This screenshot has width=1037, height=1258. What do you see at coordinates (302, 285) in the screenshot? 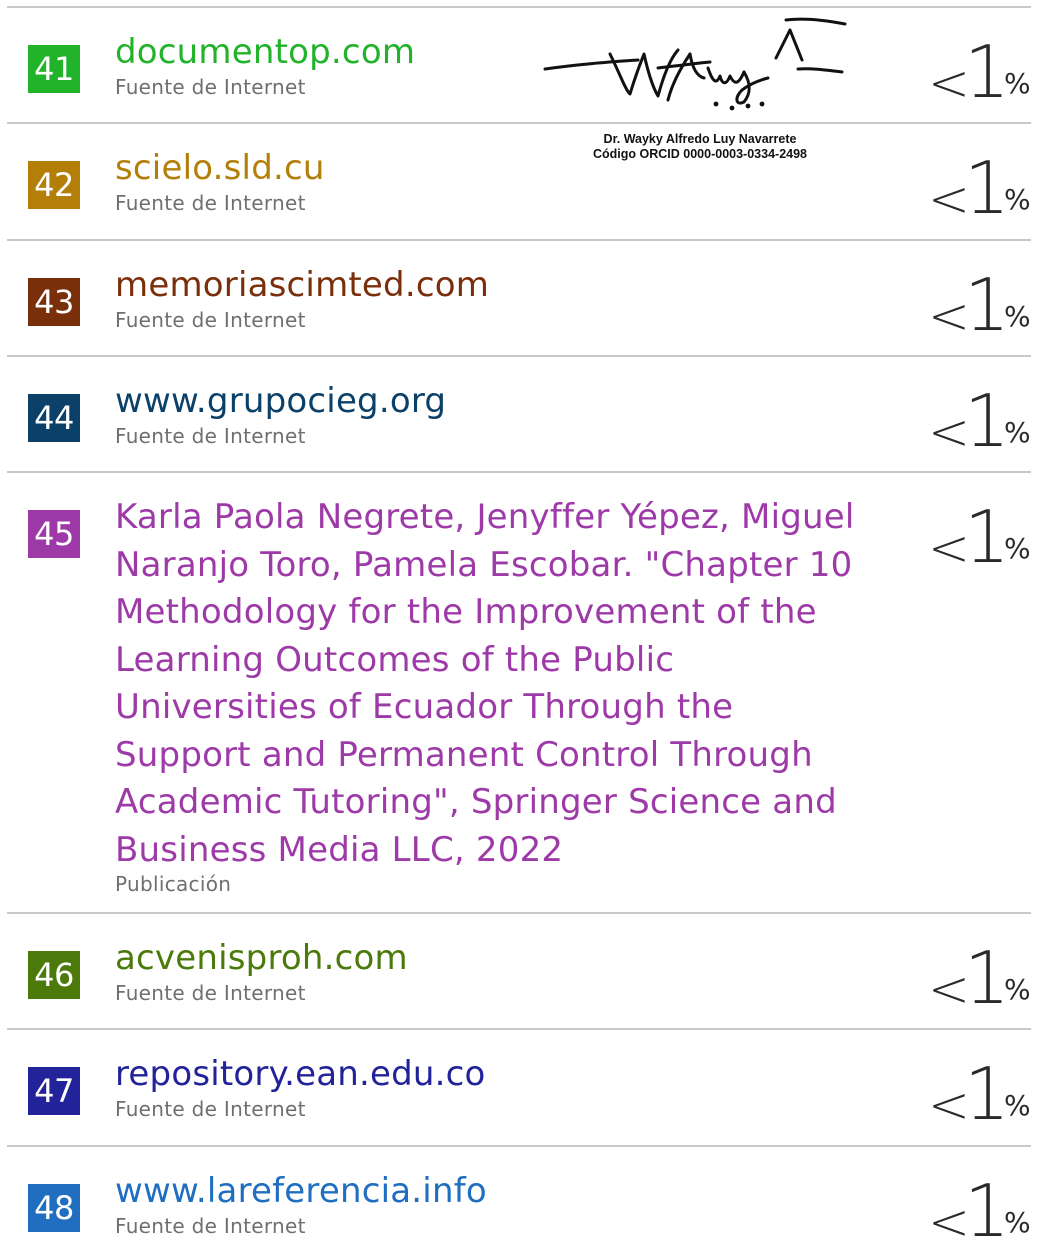
I see `source-name: memoriascimted.com` at bounding box center [302, 285].